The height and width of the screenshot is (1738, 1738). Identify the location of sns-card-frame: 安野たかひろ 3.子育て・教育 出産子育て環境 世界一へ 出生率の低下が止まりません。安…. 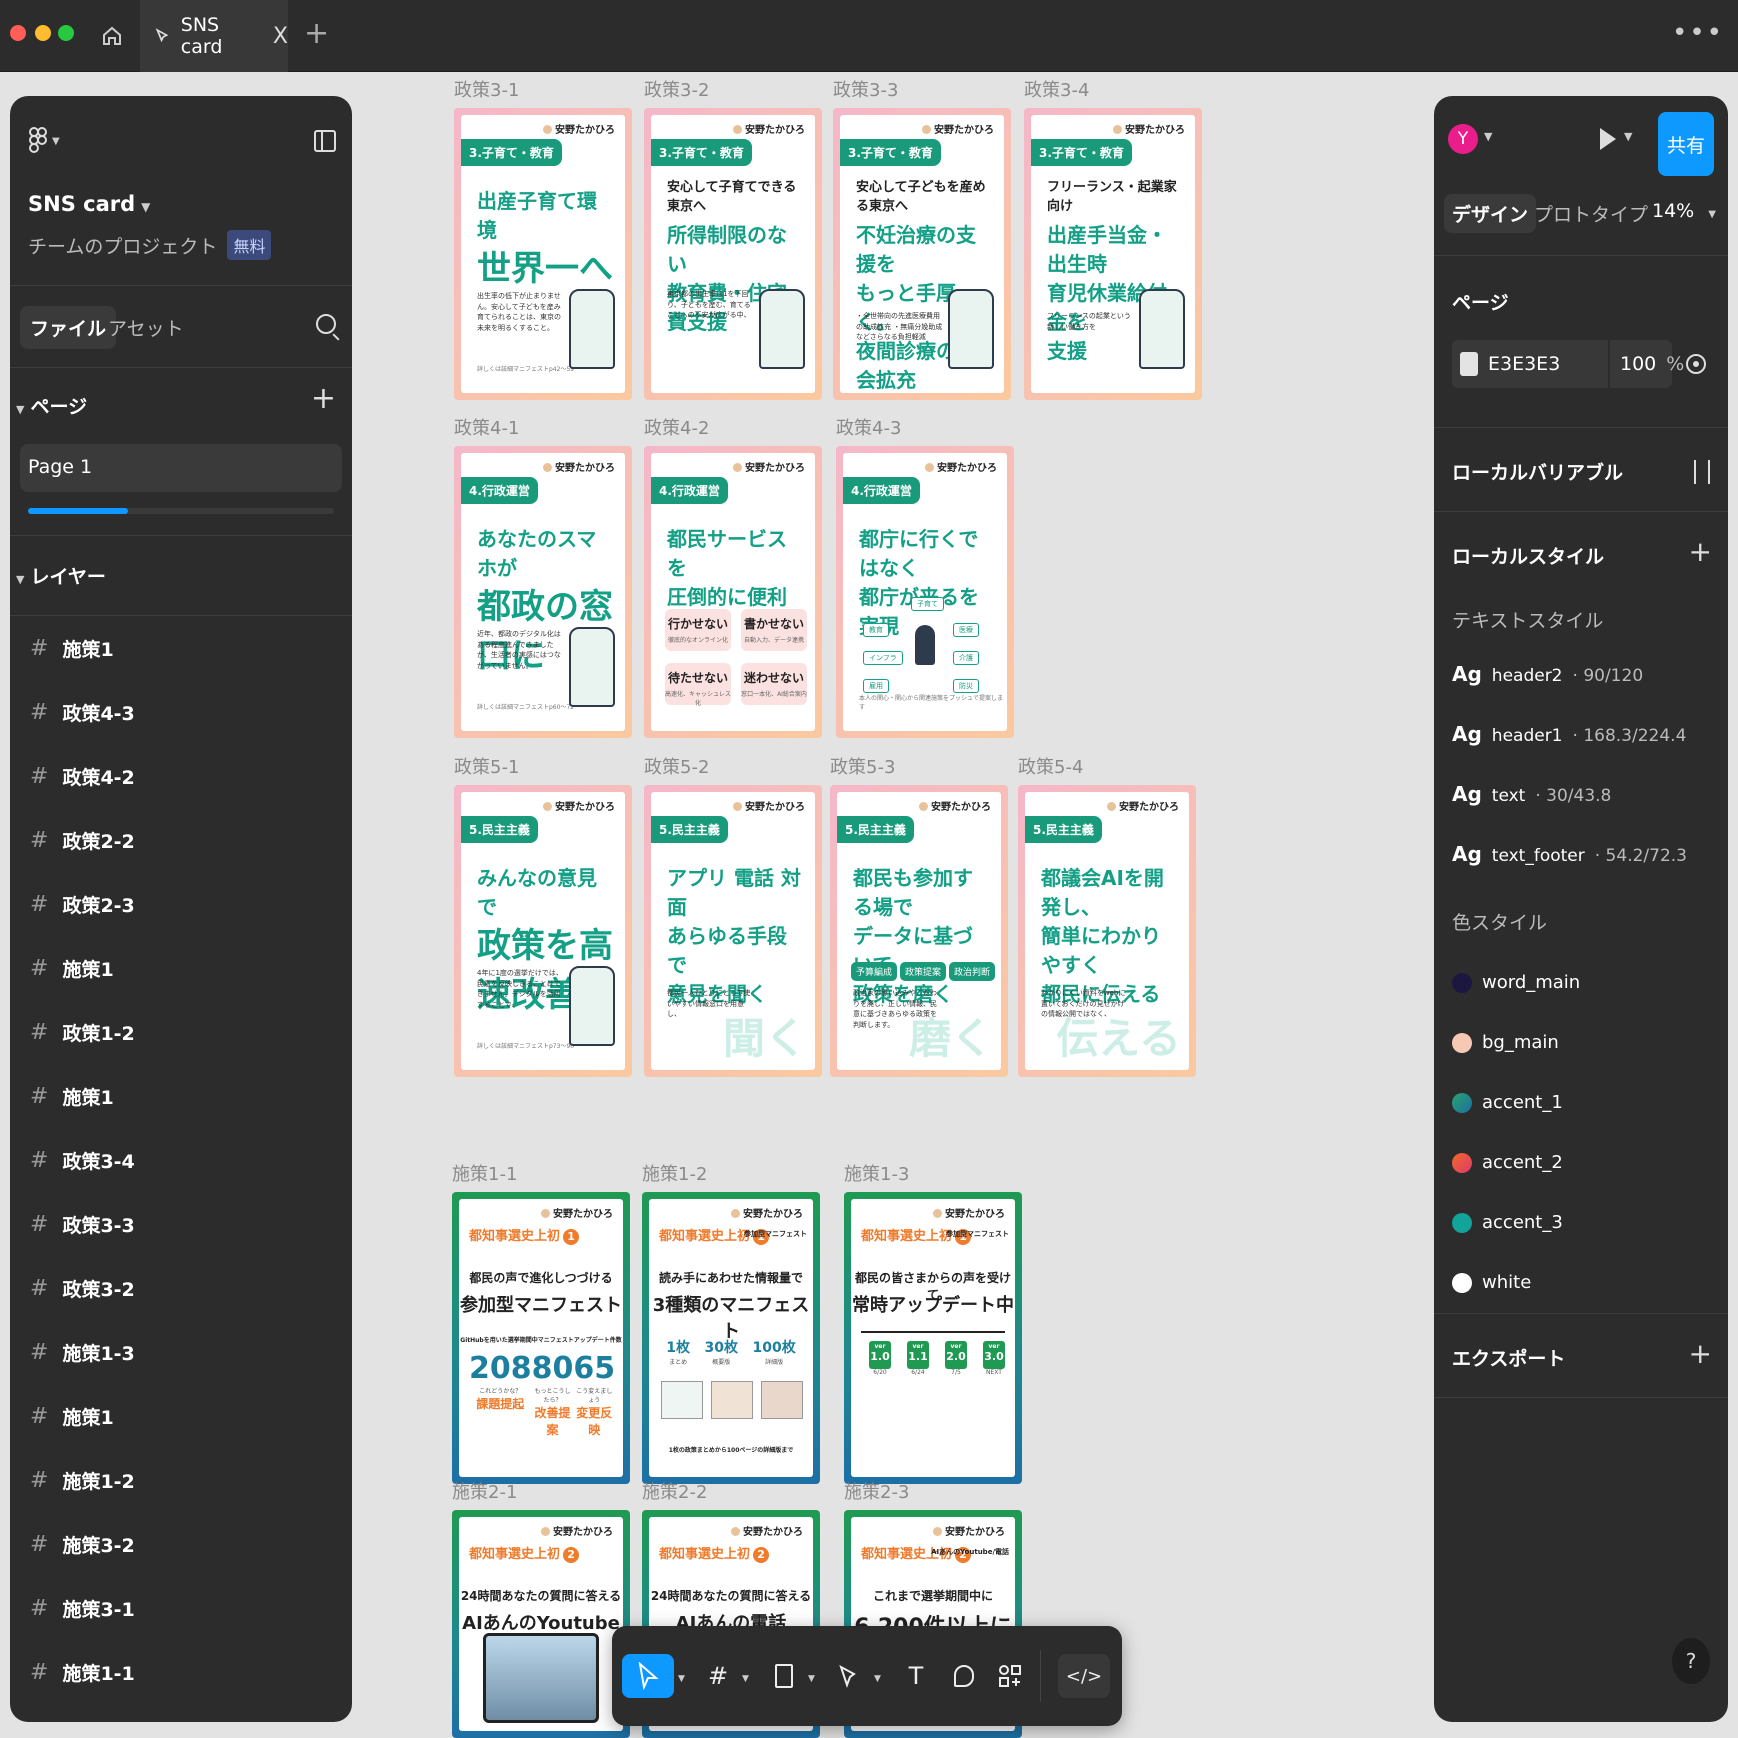
(543, 254).